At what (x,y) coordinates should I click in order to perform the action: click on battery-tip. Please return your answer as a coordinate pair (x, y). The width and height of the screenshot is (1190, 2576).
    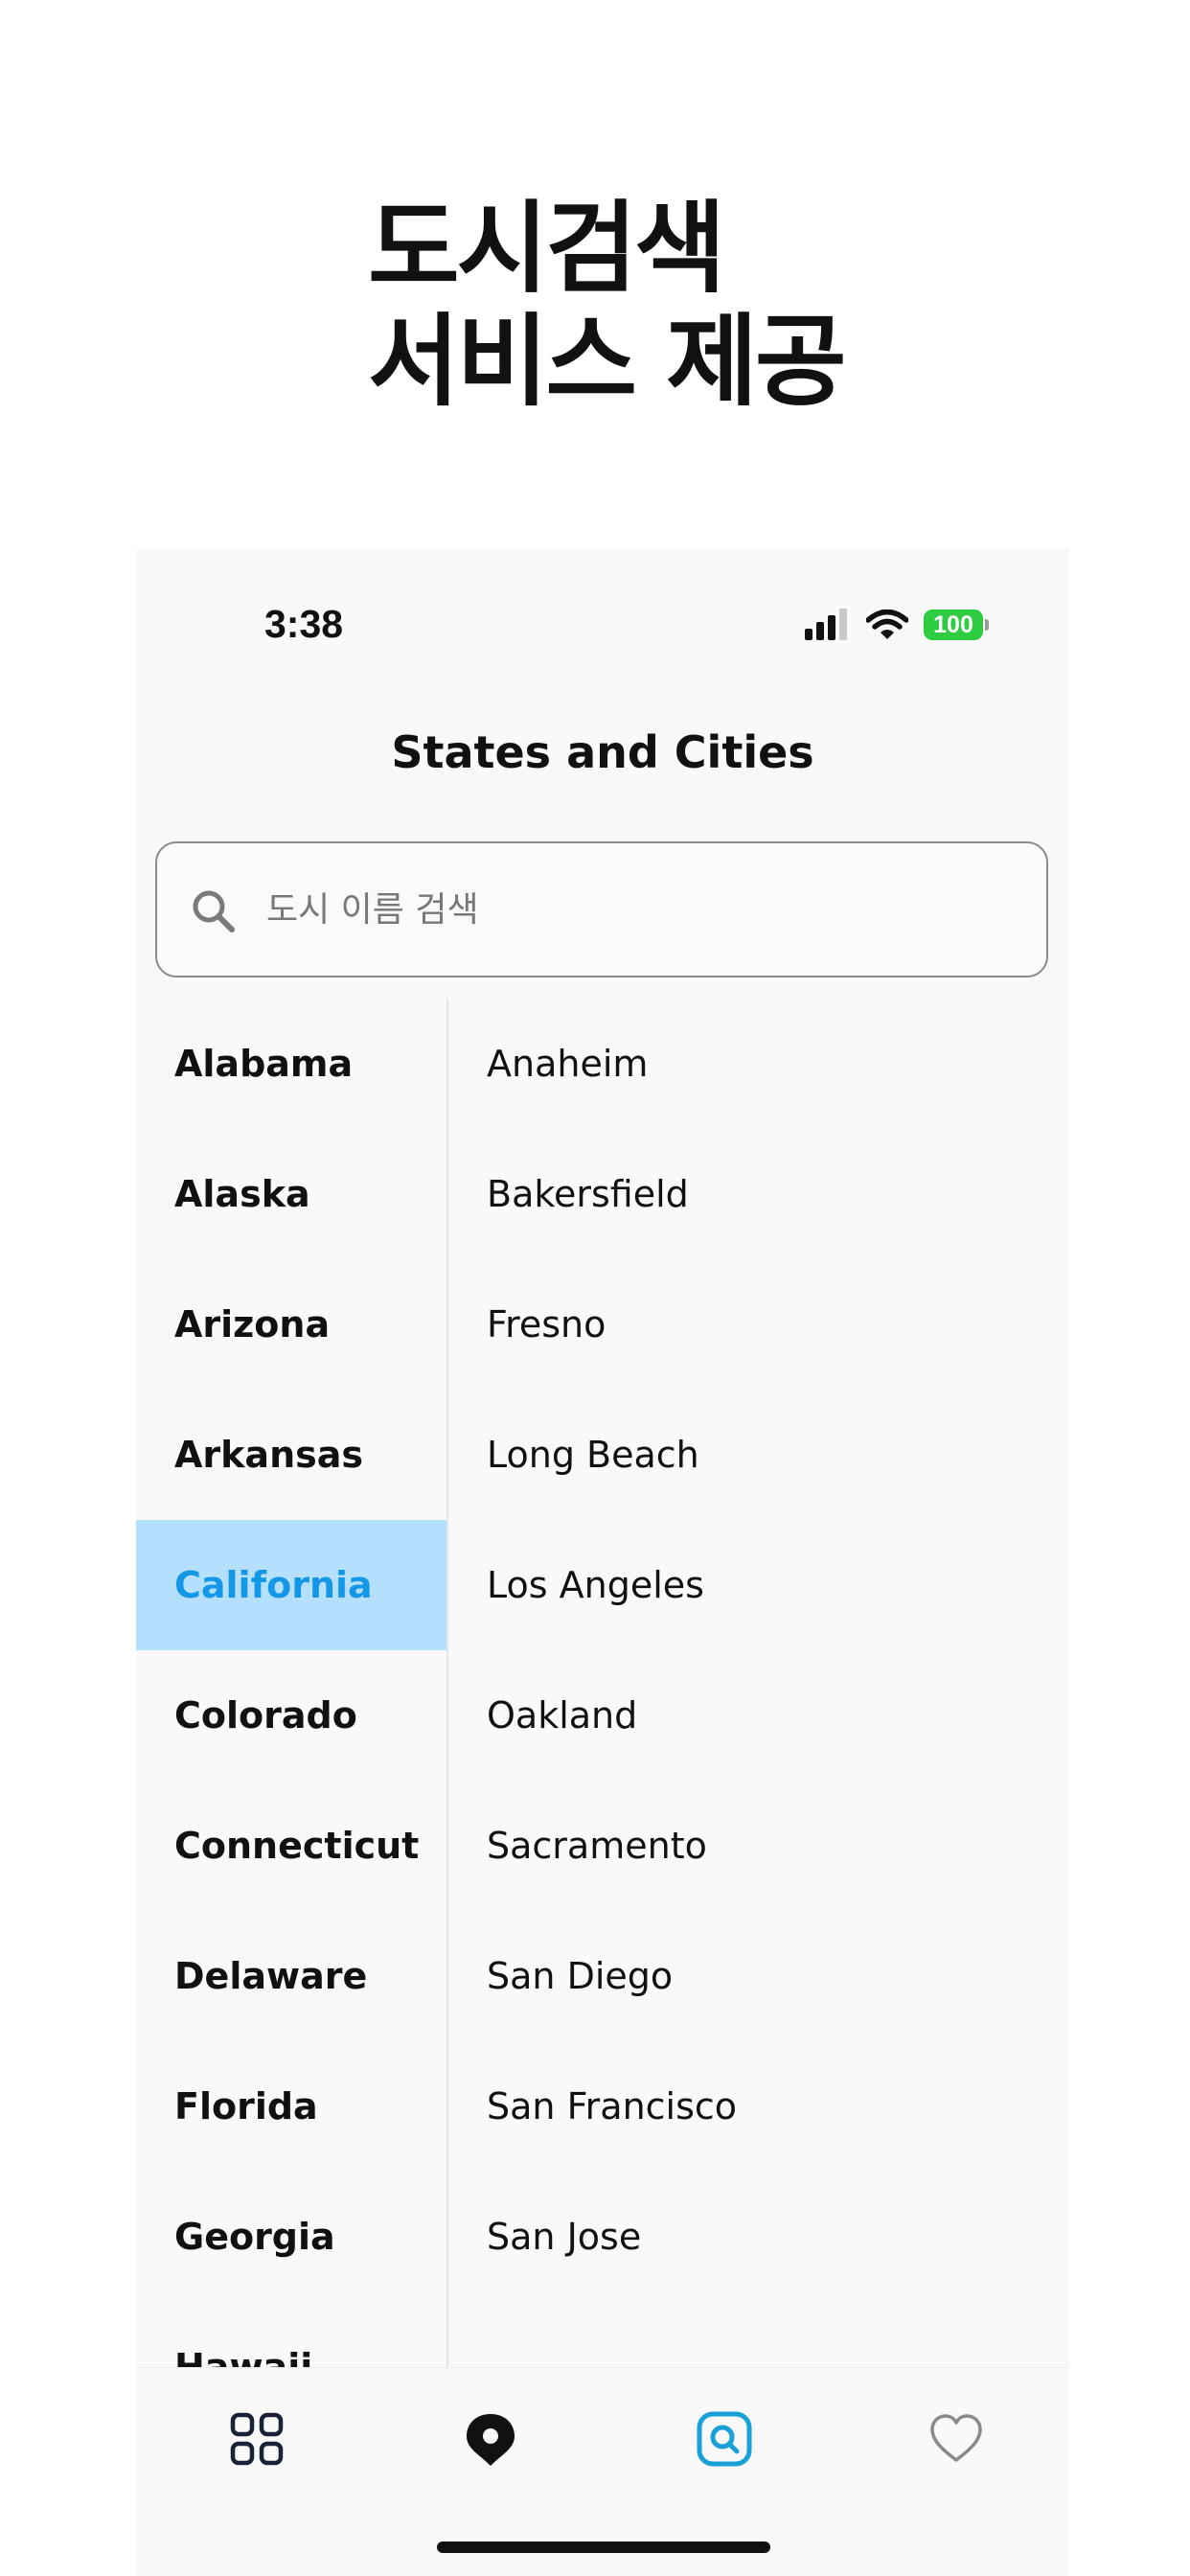
    Looking at the image, I should click on (987, 625).